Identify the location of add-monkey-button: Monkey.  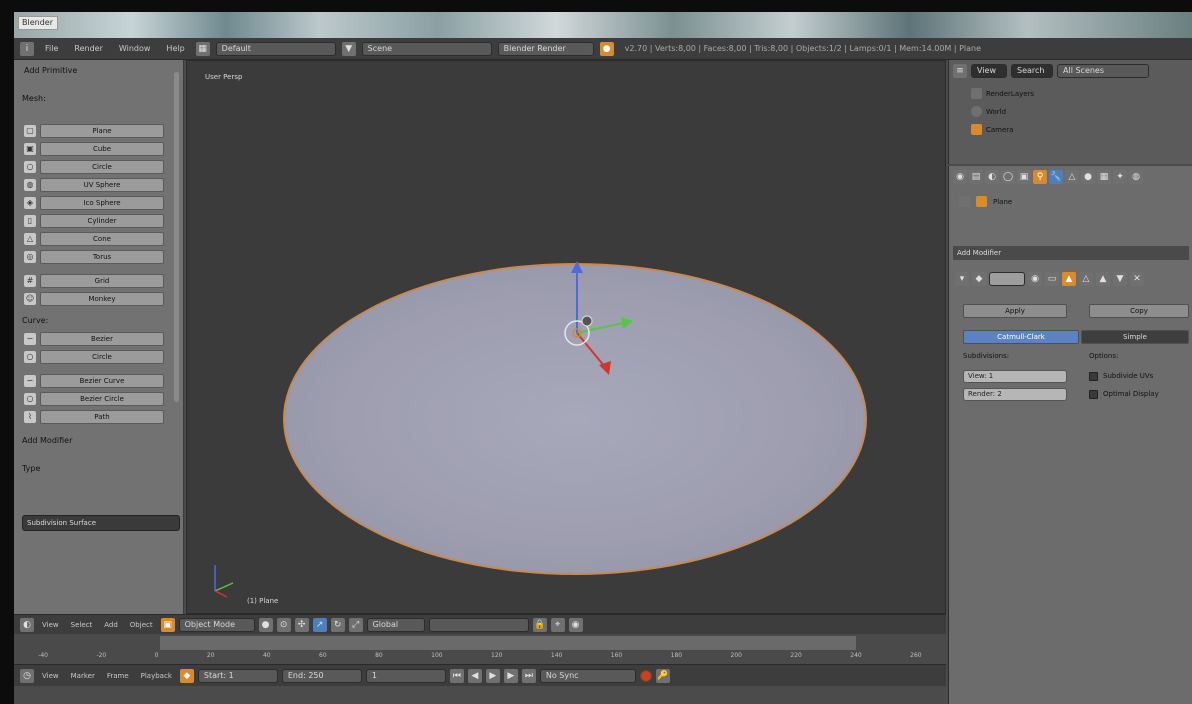
(102, 299).